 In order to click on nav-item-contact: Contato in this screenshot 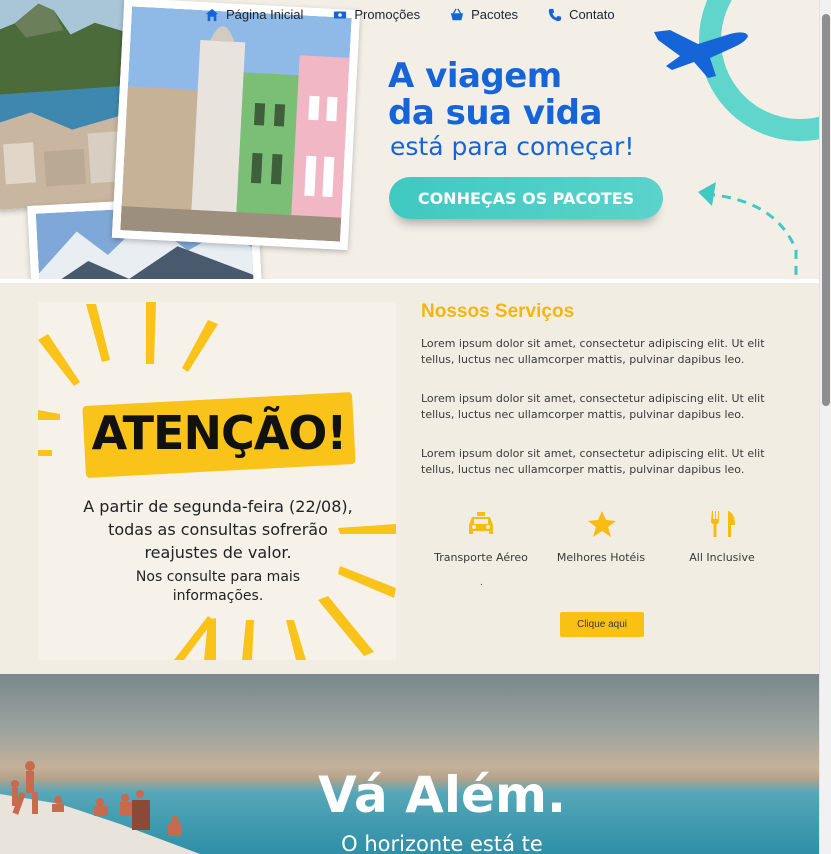, I will do `click(581, 14)`.